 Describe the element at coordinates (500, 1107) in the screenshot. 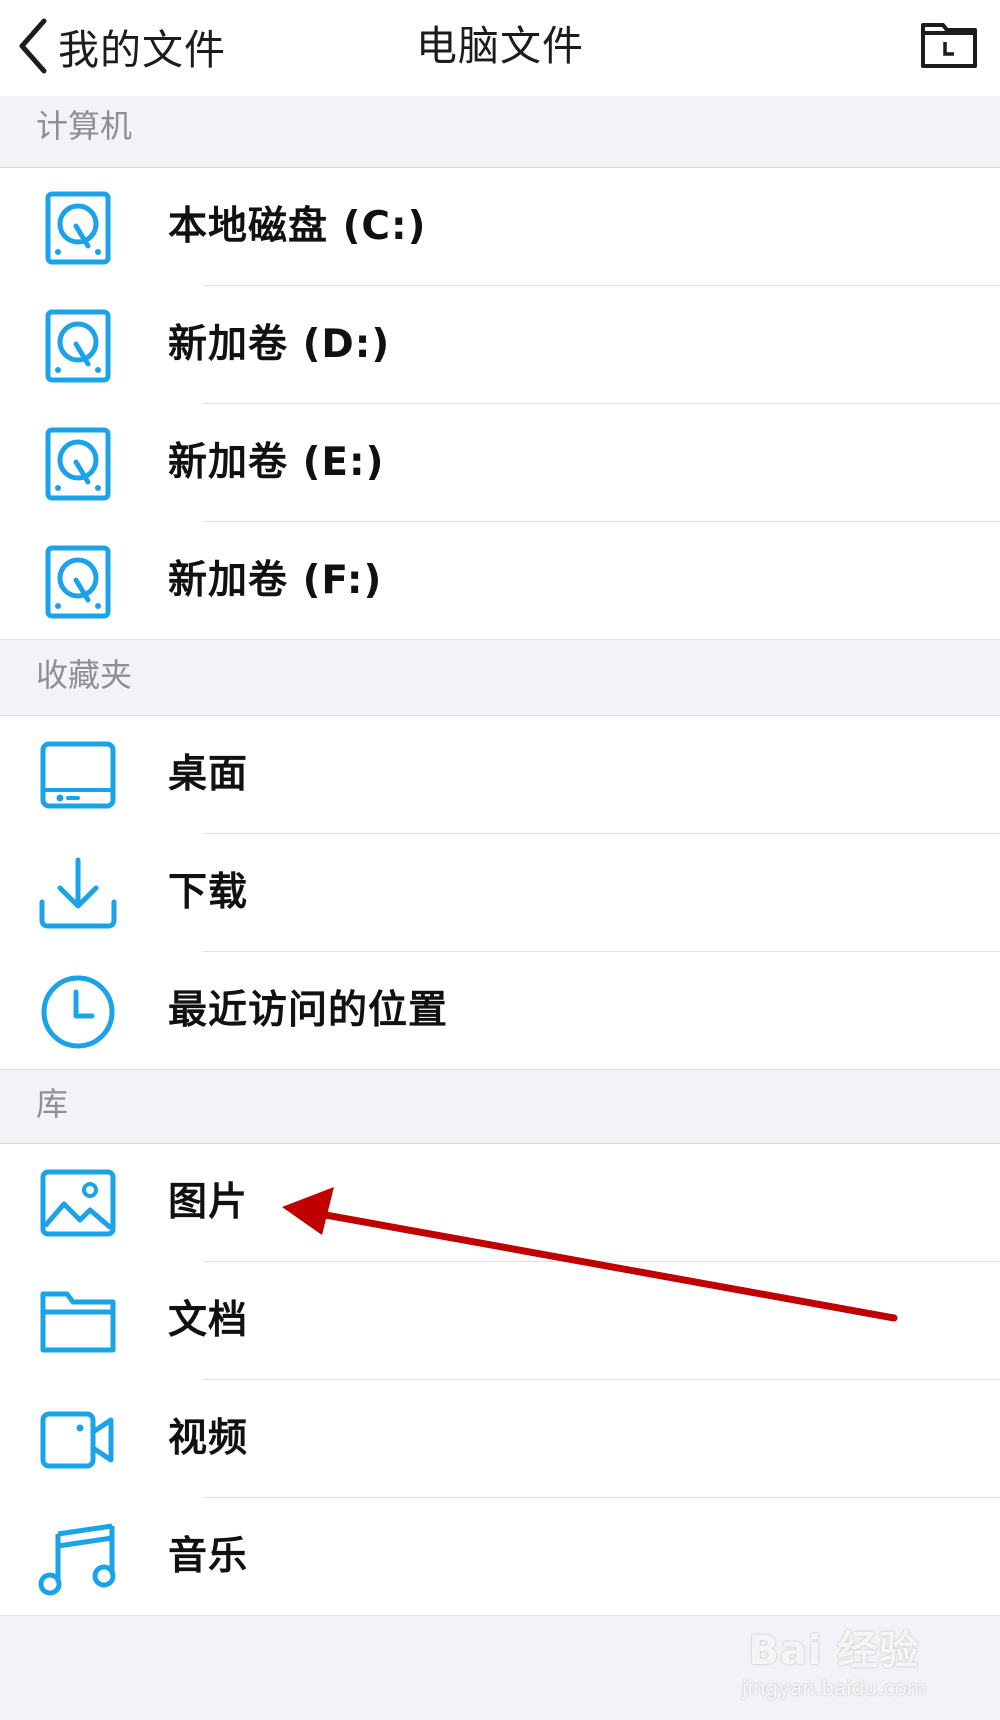

I see `section-header-library: 库` at that location.